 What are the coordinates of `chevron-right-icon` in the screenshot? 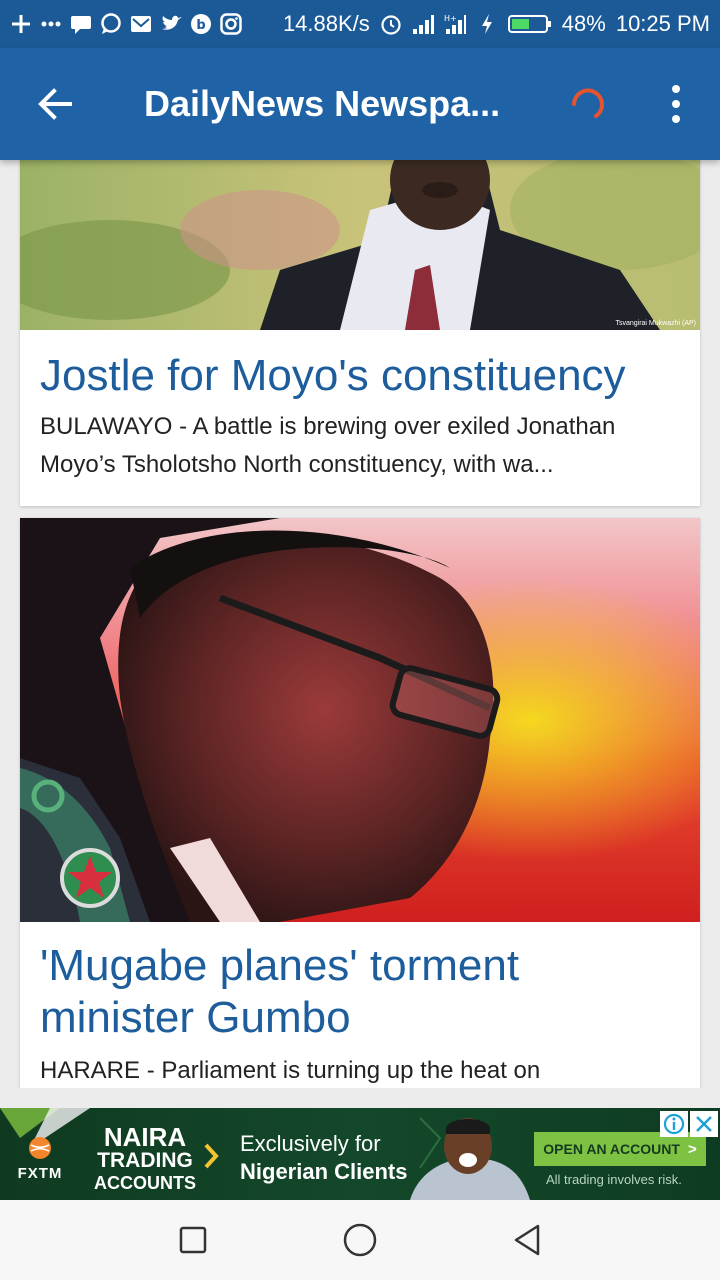 It's located at (211, 1158).